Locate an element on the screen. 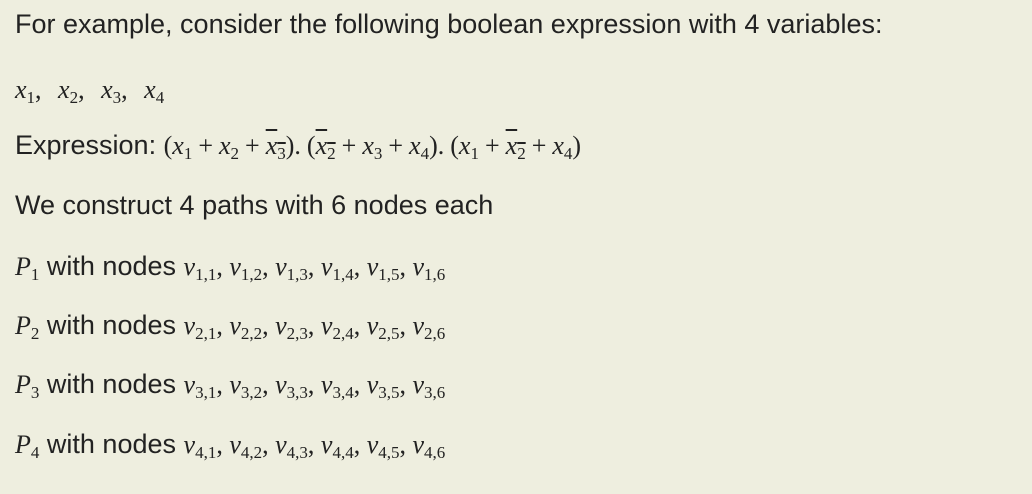 This screenshot has height=494, width=1032. clause-3-term-2-negated: x2 is located at coordinates (515, 147).